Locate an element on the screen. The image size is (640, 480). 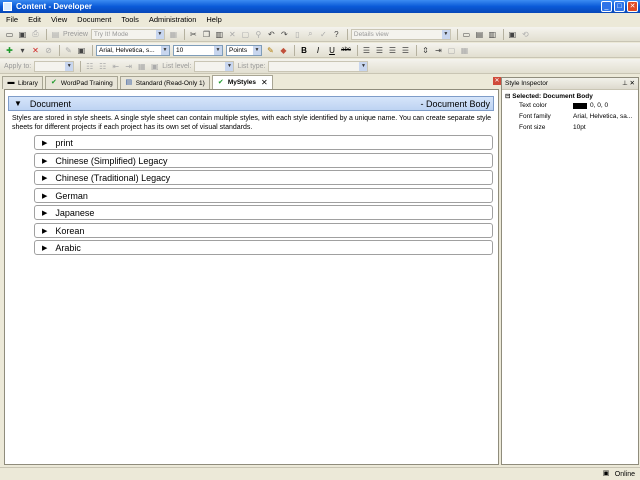
split-vertical-icon: ▥ is located at coordinates (492, 34).